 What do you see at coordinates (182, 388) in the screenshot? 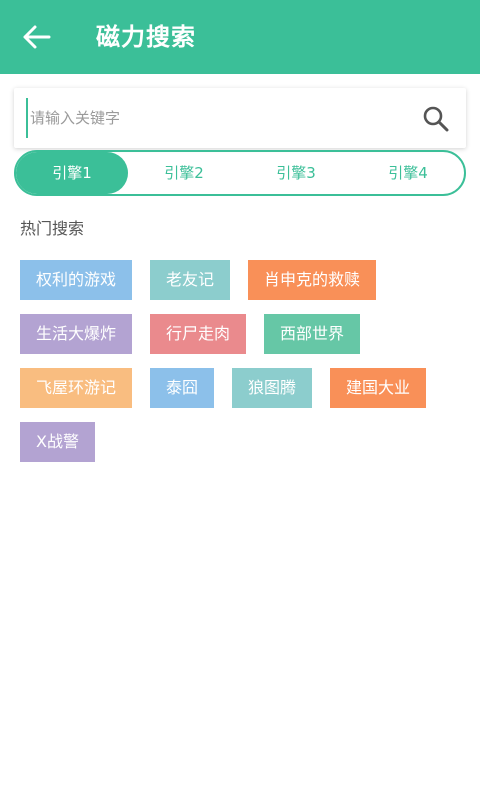
I see `hot-tag: 泰囧` at bounding box center [182, 388].